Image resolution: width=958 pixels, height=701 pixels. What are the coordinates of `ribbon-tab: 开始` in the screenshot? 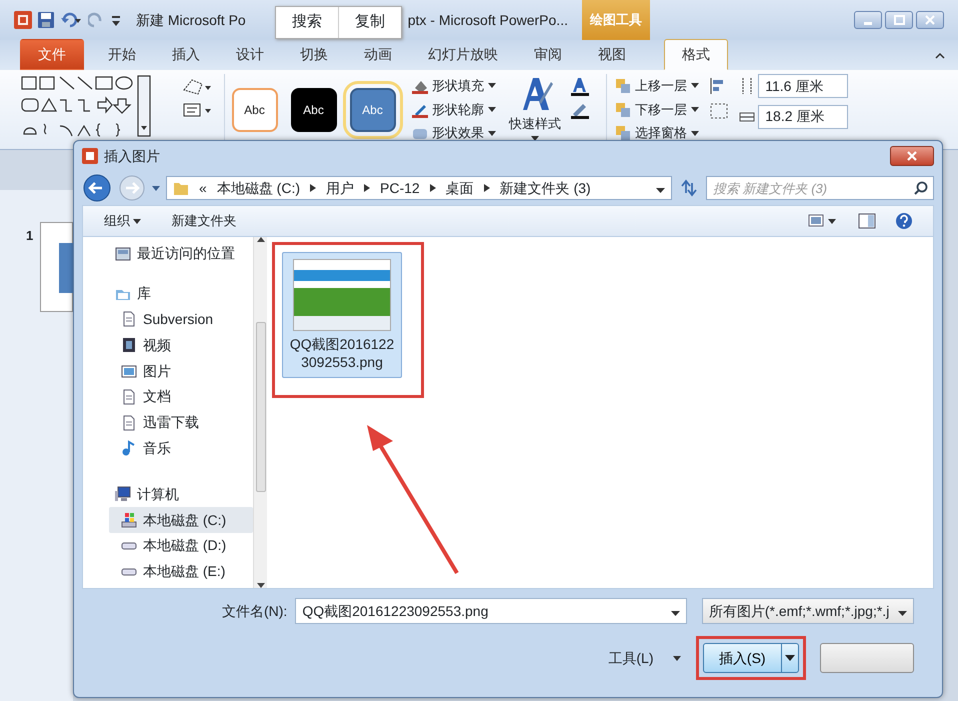 It's located at (122, 54).